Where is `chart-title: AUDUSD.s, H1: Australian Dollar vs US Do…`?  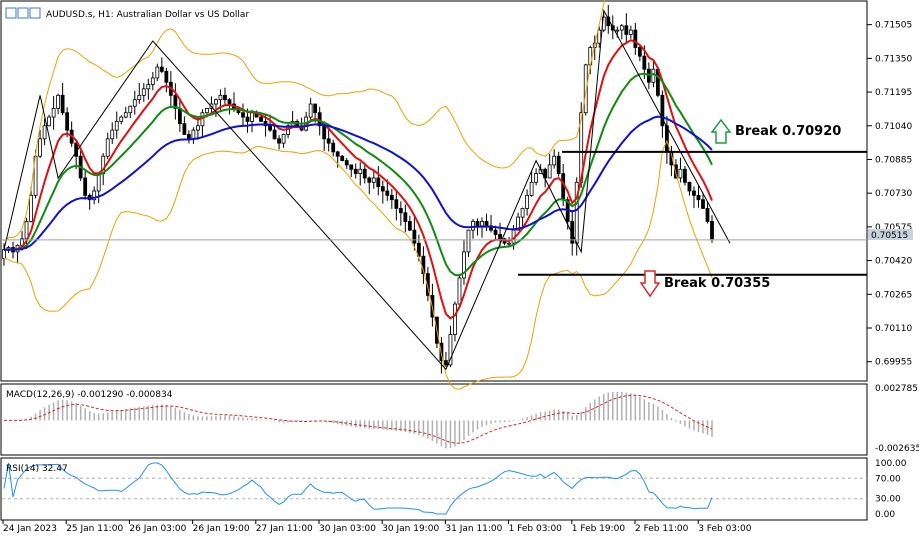 chart-title: AUDUSD.s, H1: Australian Dollar vs US Do… is located at coordinates (147, 15).